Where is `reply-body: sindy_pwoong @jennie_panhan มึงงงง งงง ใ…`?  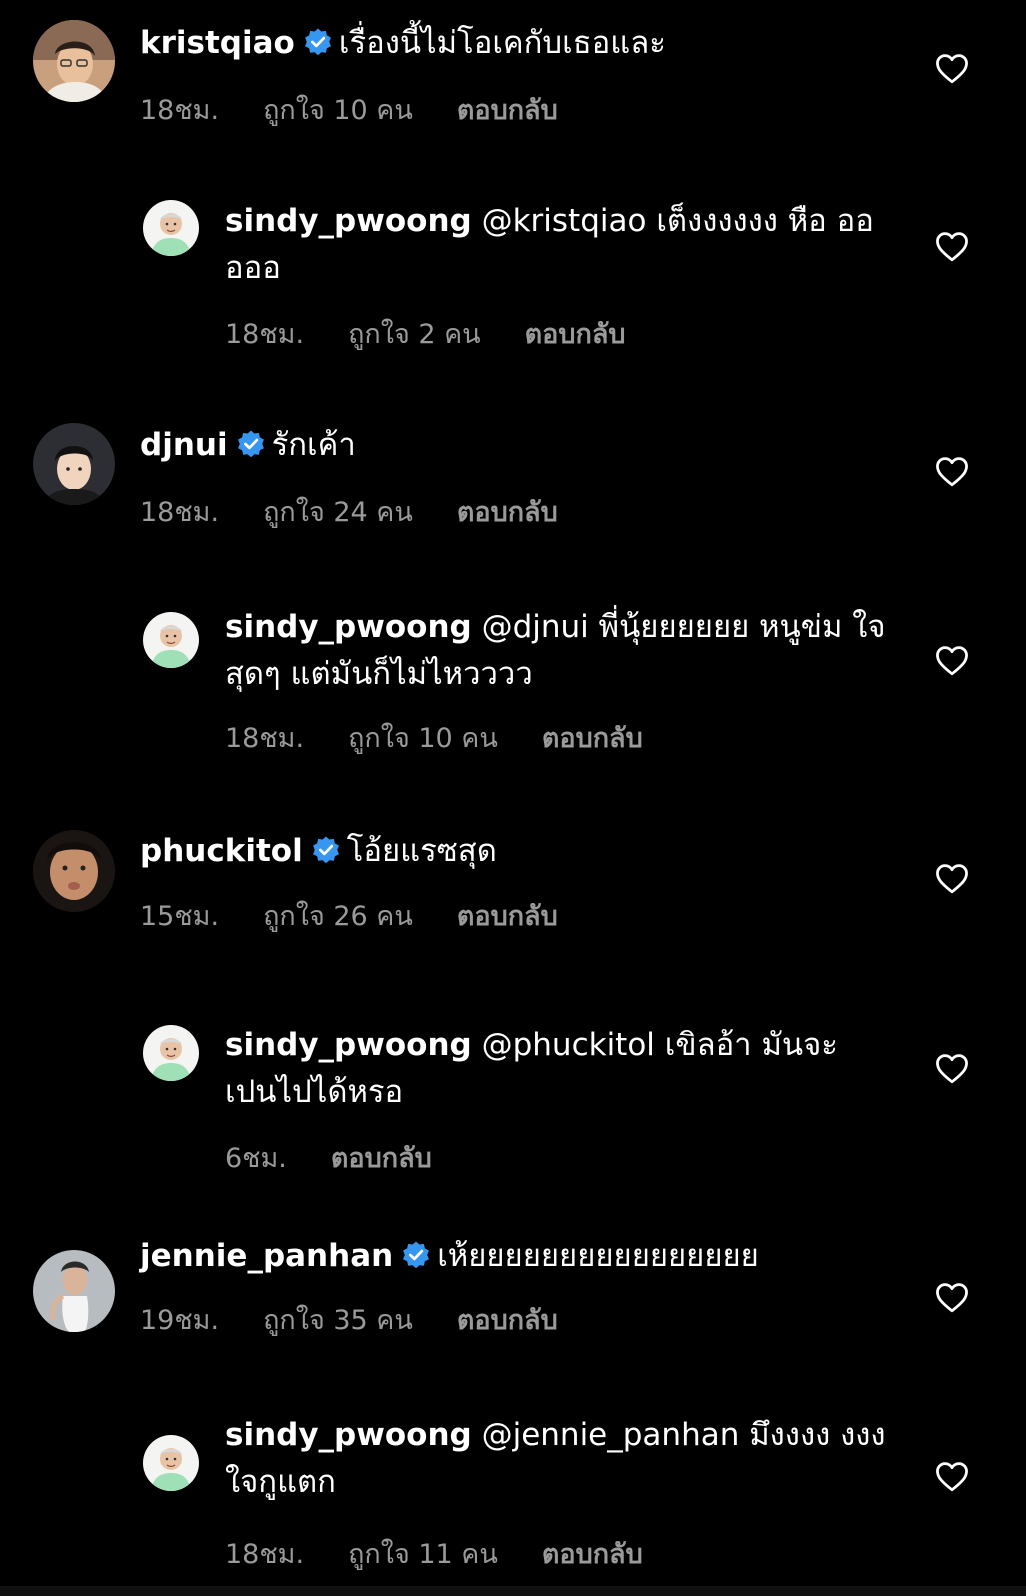 reply-body: sindy_pwoong @jennie_panhan มึงงงง งงง ใ… is located at coordinates (560, 1459).